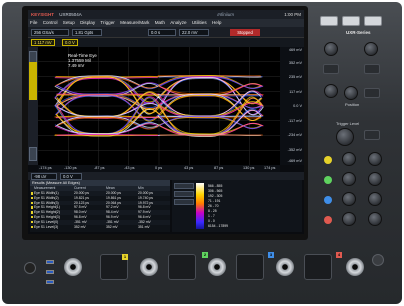 This screenshot has width=404, height=306. I want to click on legend-entry: 6154 - 17899, so click(218, 226).